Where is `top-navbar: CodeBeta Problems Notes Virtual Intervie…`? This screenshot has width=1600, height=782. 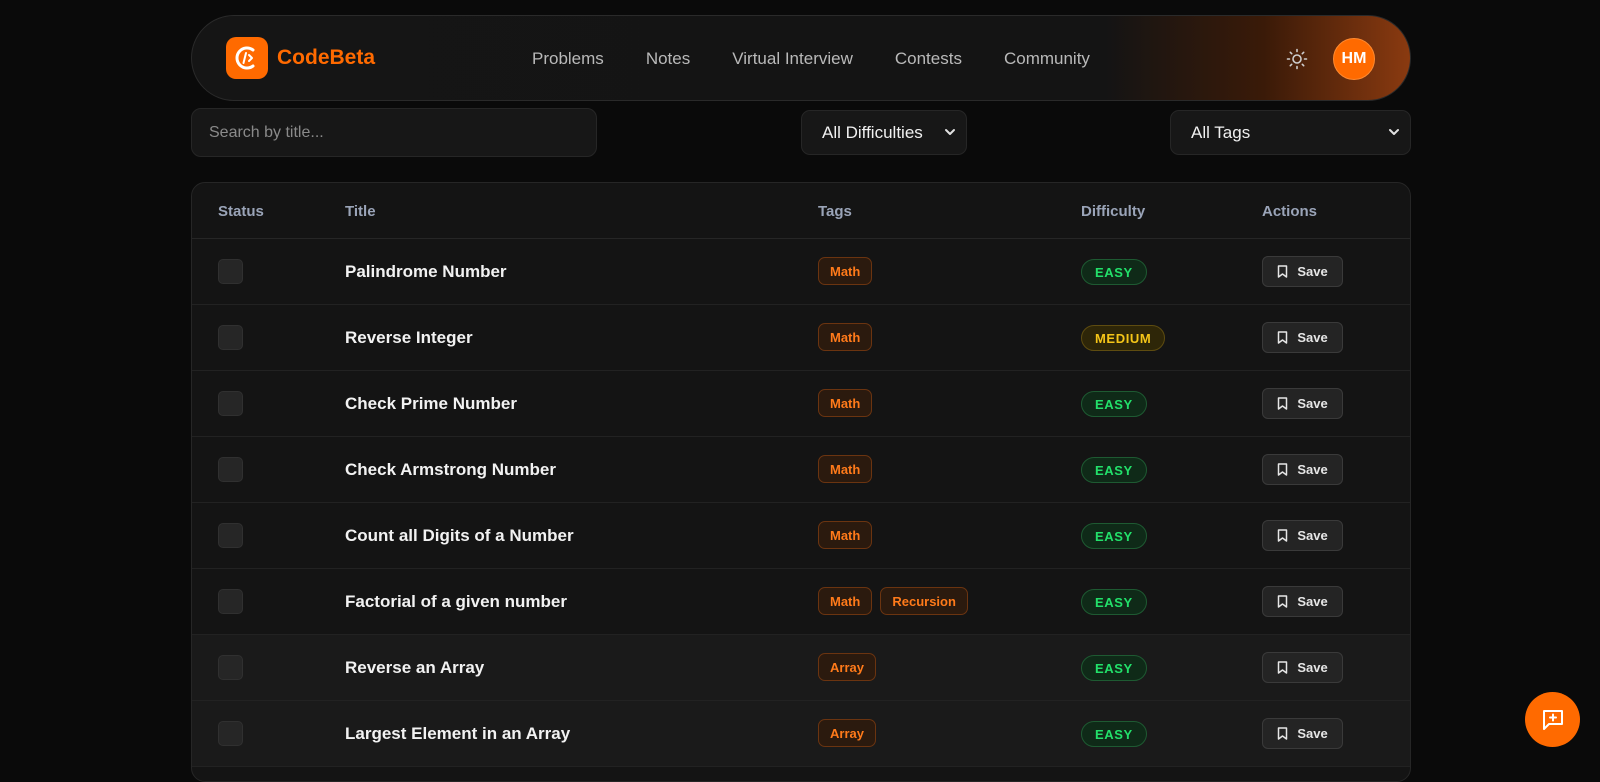 top-navbar: CodeBeta Problems Notes Virtual Intervie… is located at coordinates (801, 58).